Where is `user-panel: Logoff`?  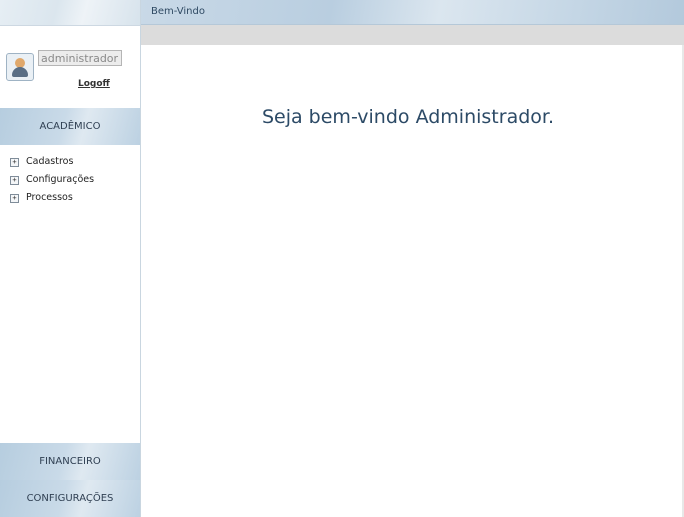 user-panel: Logoff is located at coordinates (70, 73).